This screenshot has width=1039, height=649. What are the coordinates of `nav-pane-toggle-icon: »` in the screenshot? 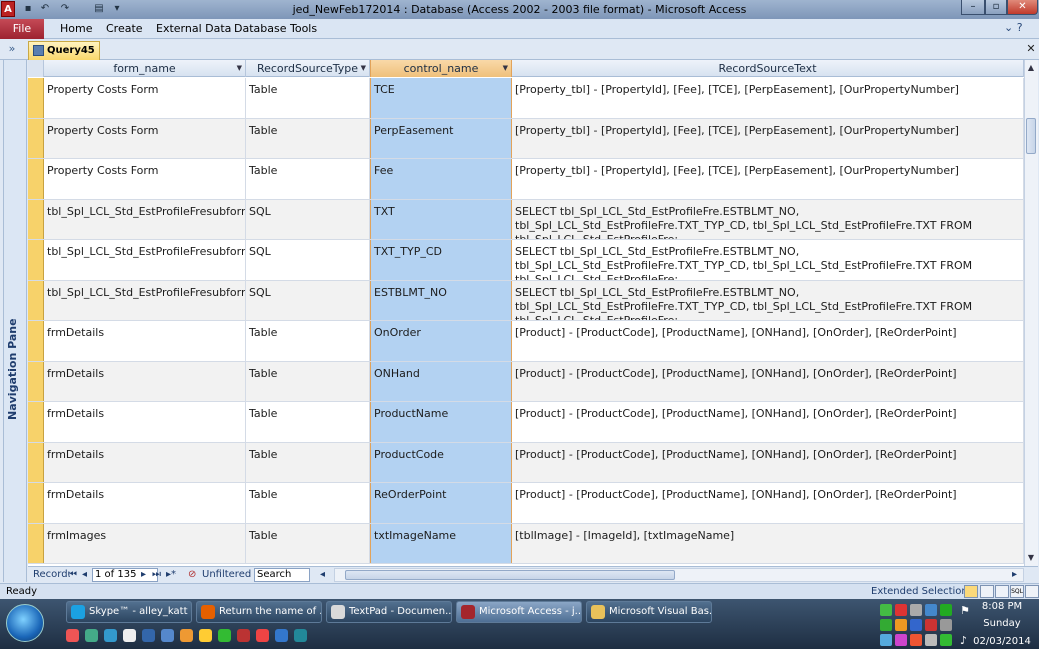 It's located at (12, 50).